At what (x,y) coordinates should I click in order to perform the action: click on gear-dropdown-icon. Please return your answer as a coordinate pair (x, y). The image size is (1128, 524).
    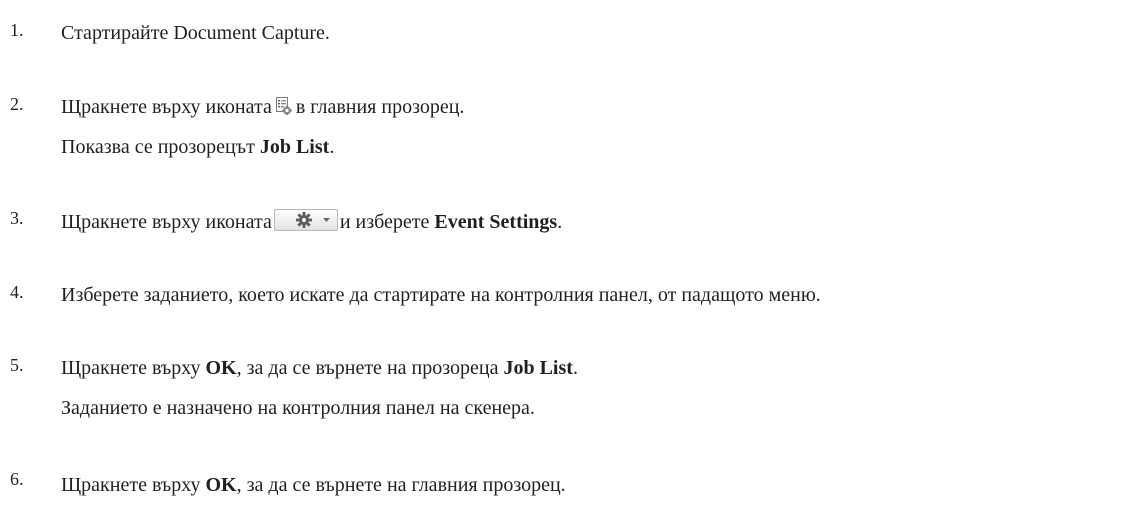
    Looking at the image, I should click on (305, 220).